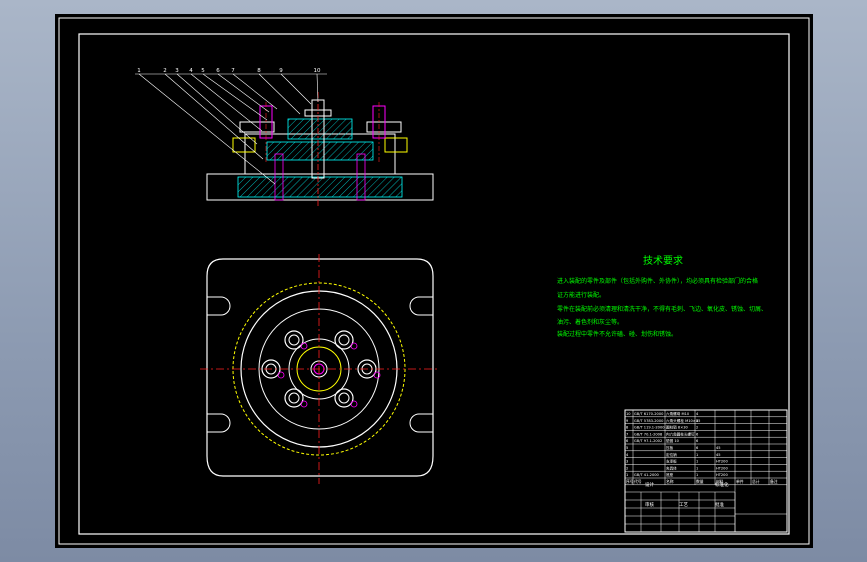  I want to click on parts-cell: 8, so click(627, 428).